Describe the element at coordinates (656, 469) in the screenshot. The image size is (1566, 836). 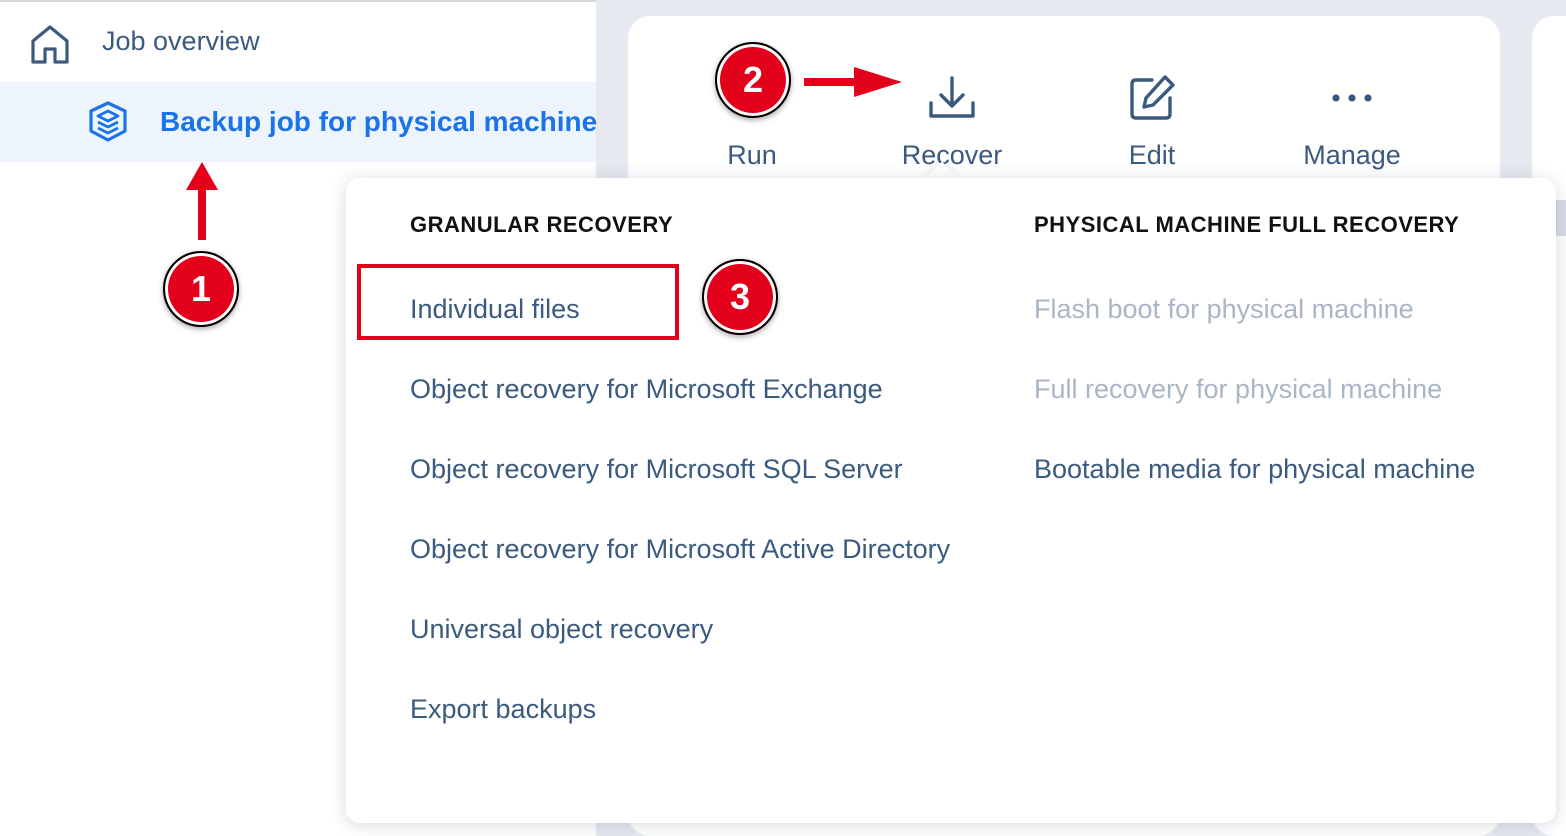
I see `menu-item-sql-recovery: Object recovery for Microsoft SQL Server` at that location.